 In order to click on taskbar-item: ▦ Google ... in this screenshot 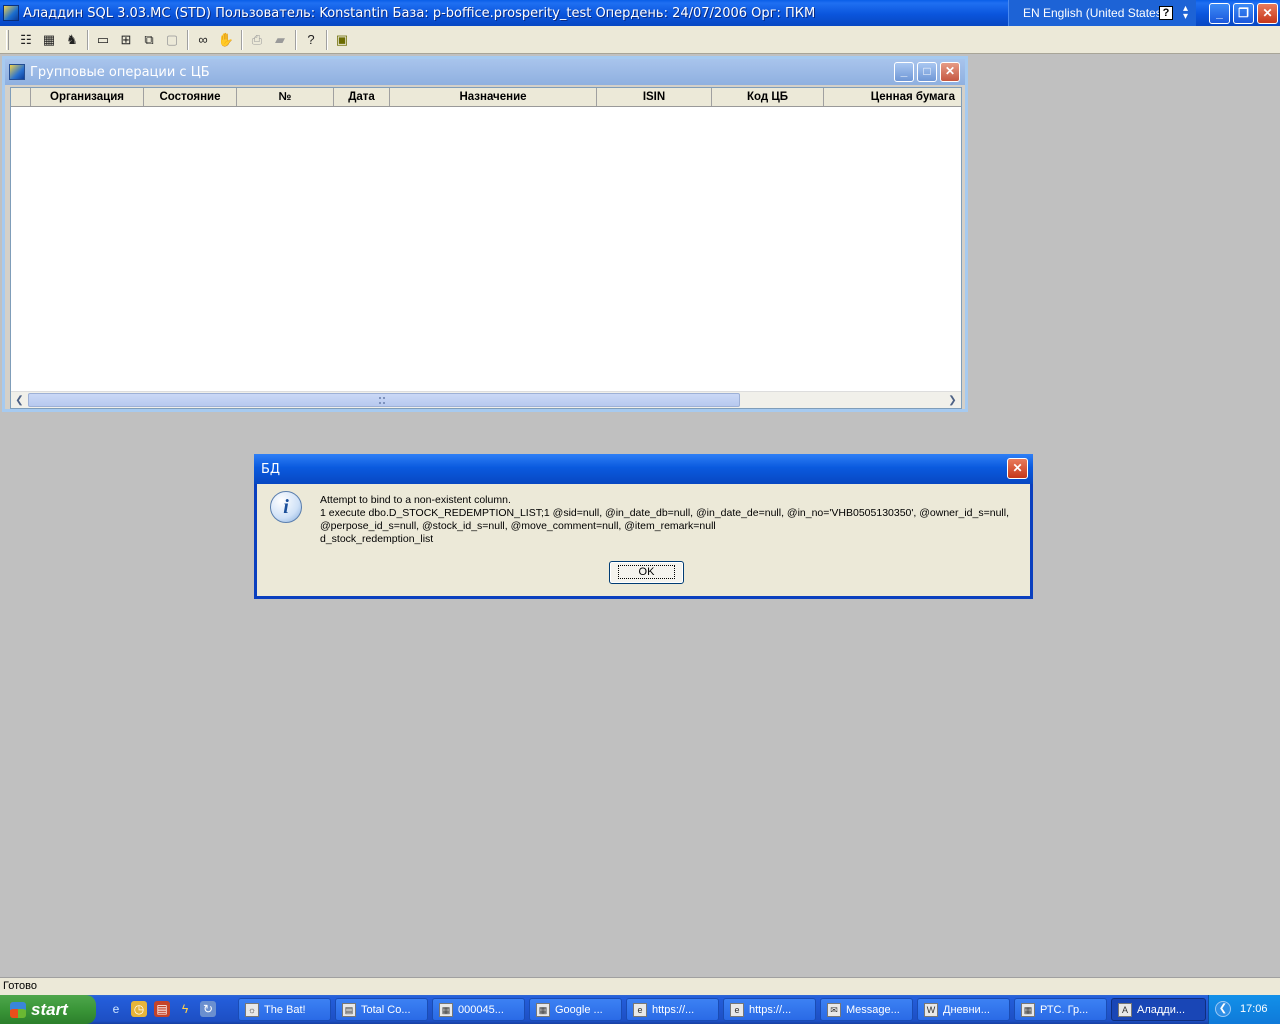, I will do `click(575, 1009)`.